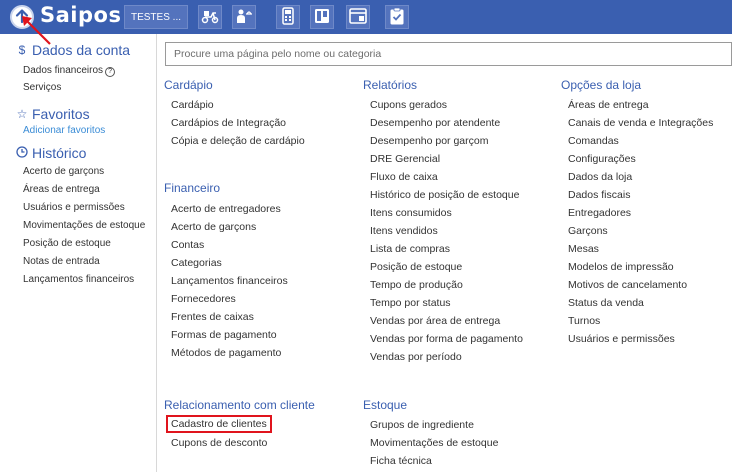  I want to click on menu-item: Garçons, so click(588, 231).